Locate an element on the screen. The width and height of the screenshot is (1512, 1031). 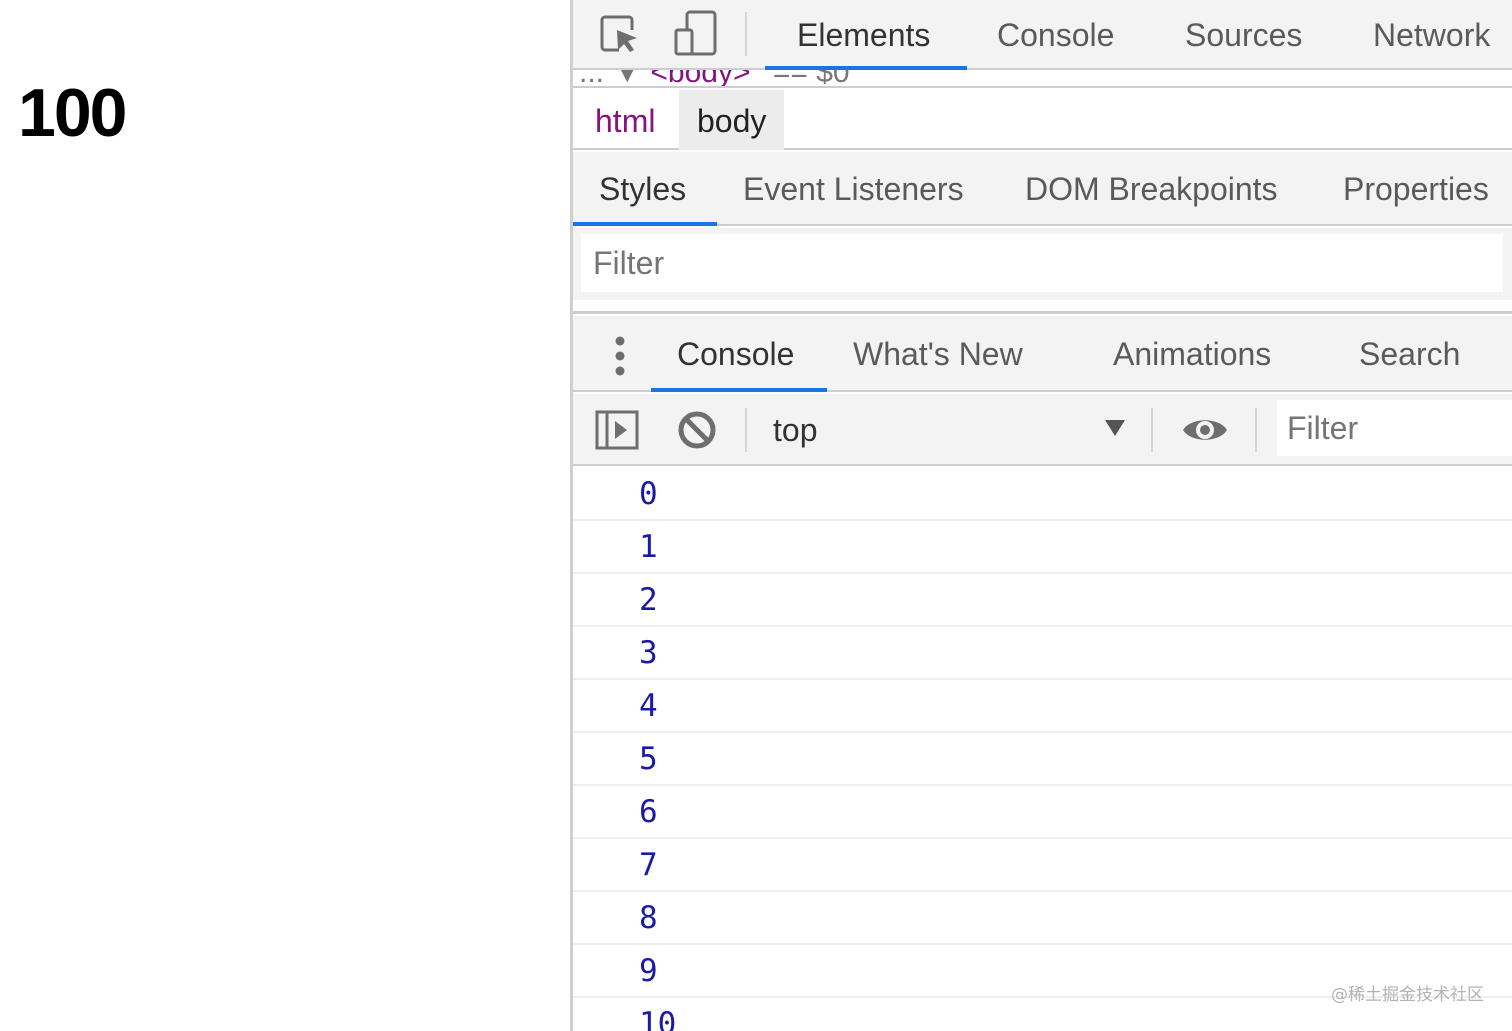
console-filter-input is located at coordinates (1394, 428).